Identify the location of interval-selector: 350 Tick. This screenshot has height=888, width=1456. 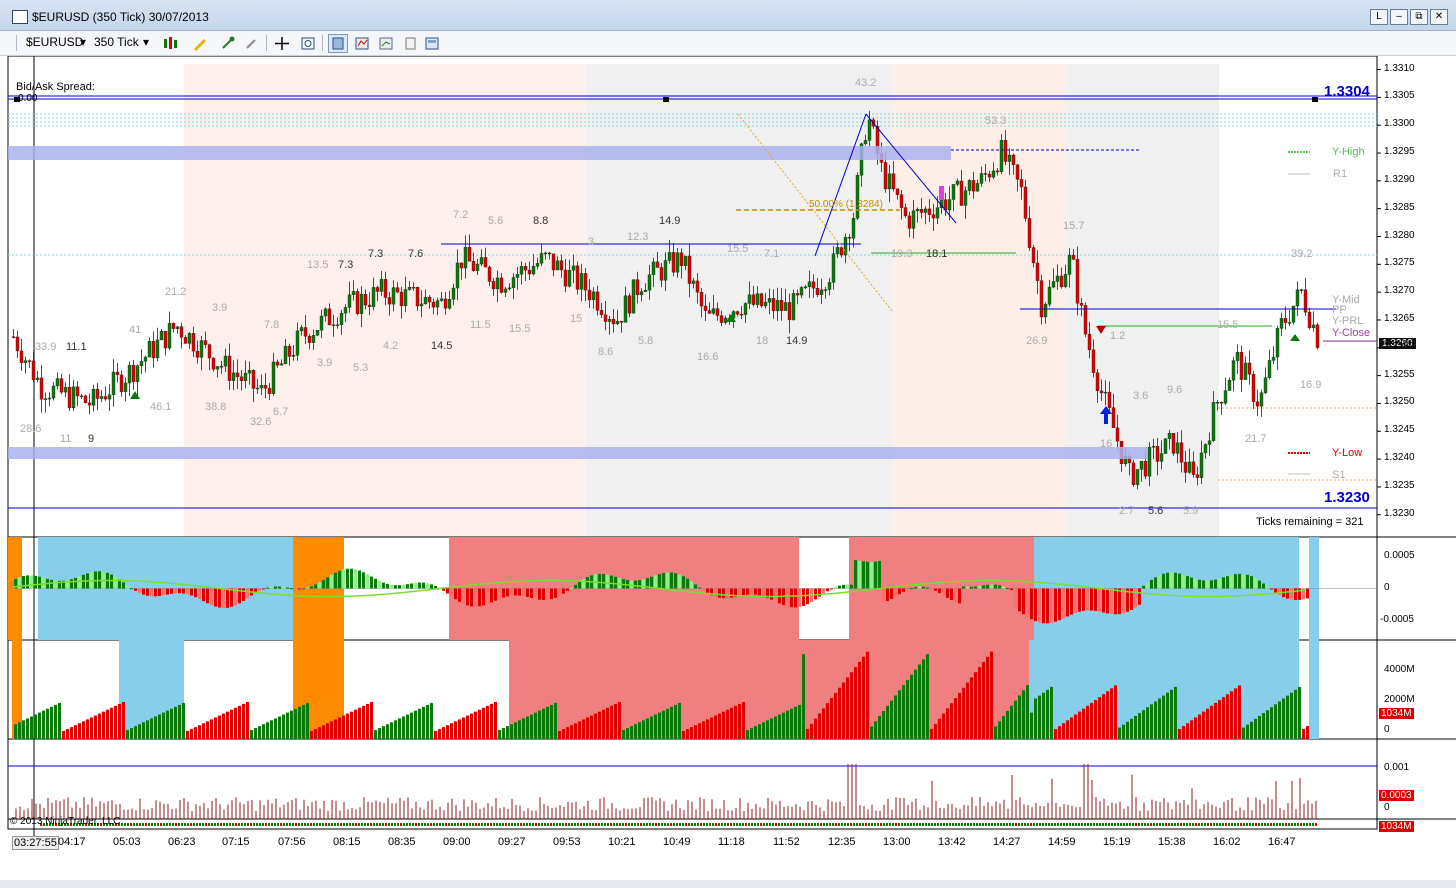
(116, 42).